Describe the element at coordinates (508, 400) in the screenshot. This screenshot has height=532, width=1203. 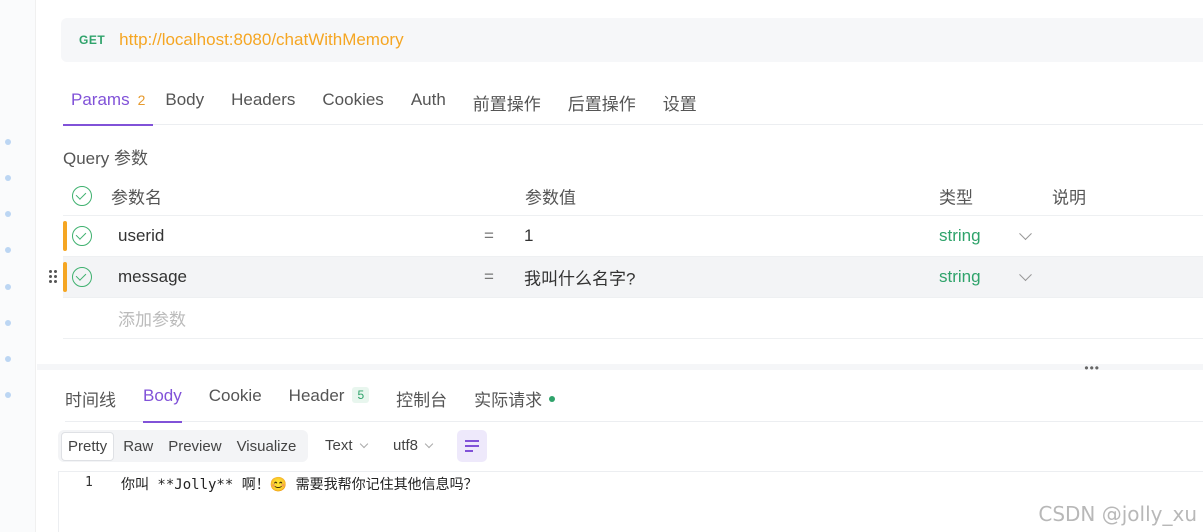
I see `tab-label: 实际请求` at that location.